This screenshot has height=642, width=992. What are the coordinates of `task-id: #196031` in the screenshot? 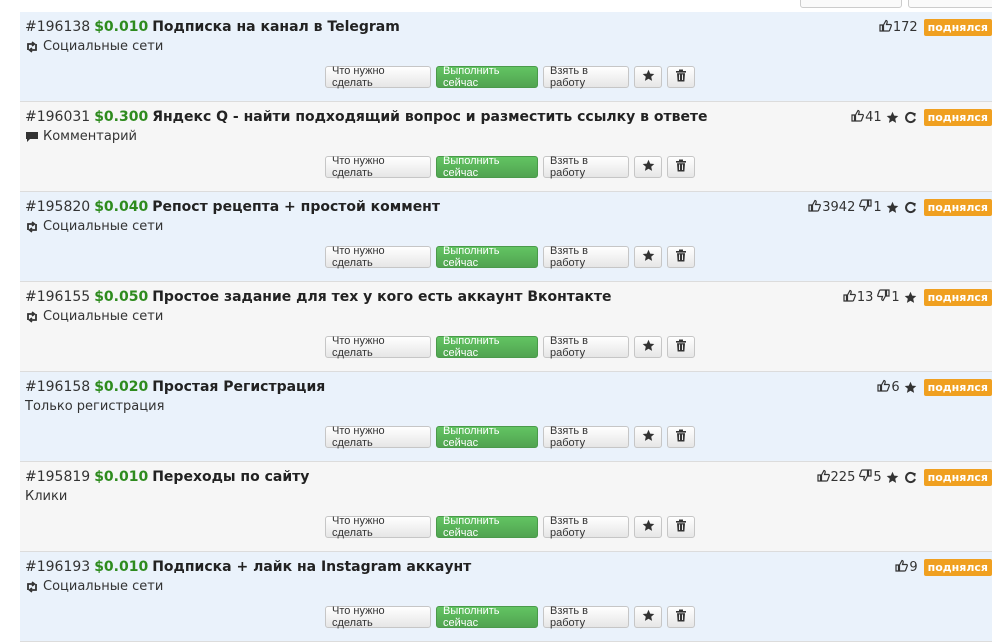 It's located at (58, 117).